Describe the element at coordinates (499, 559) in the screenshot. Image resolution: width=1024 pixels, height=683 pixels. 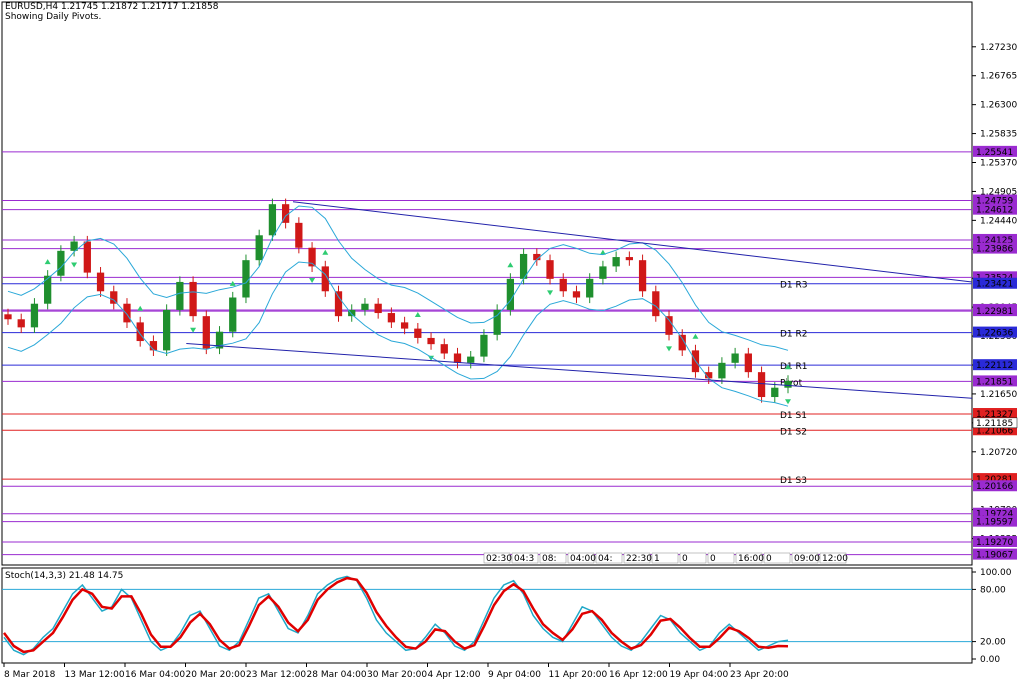
I see `session-label: 02:30` at that location.